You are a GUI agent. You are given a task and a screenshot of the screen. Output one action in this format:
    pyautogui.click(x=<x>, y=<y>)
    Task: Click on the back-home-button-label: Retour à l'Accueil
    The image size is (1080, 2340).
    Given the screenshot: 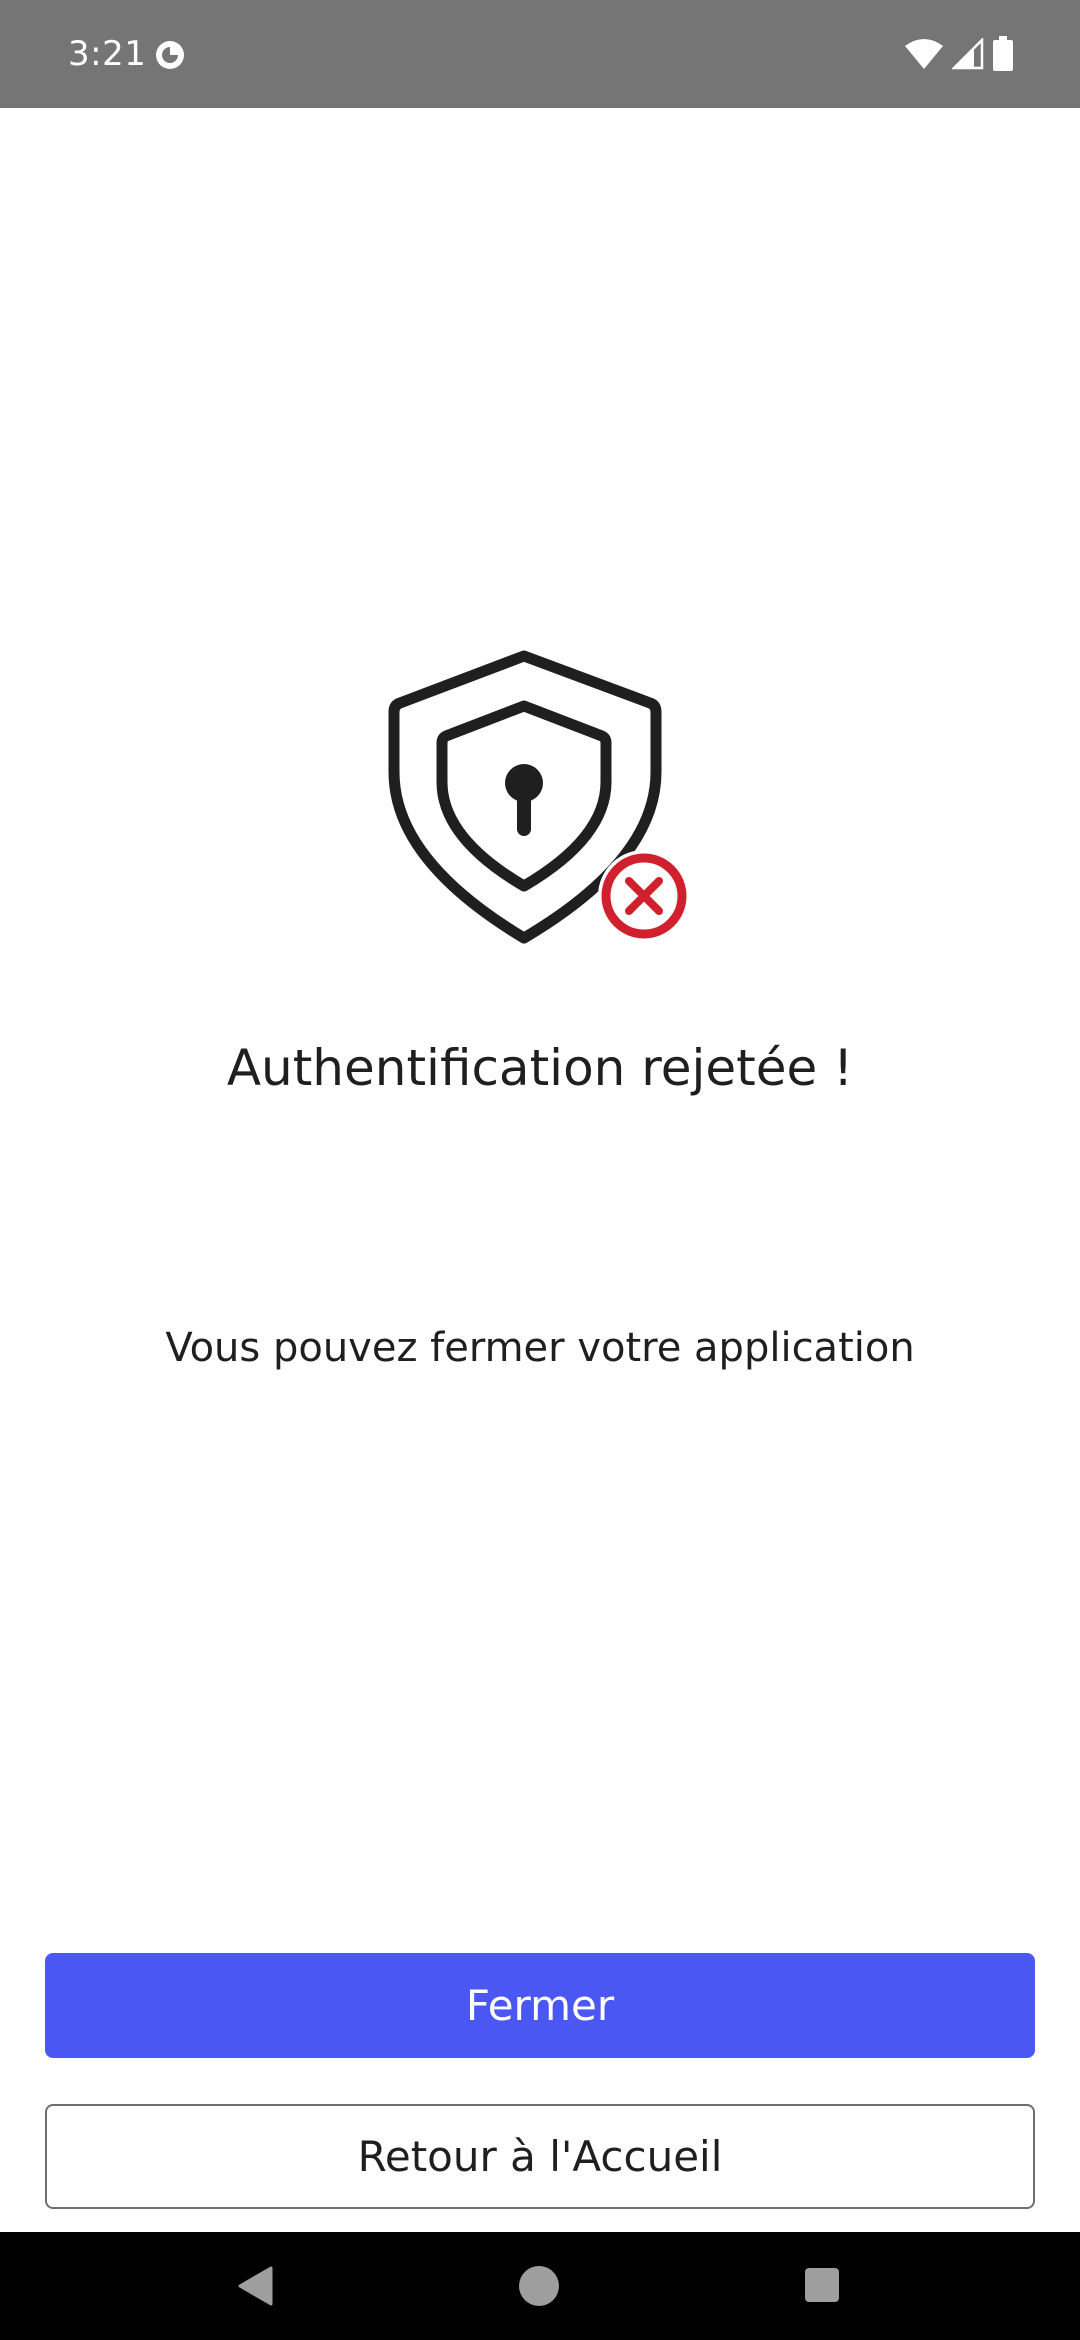 What is the action you would take?
    pyautogui.click(x=540, y=2156)
    